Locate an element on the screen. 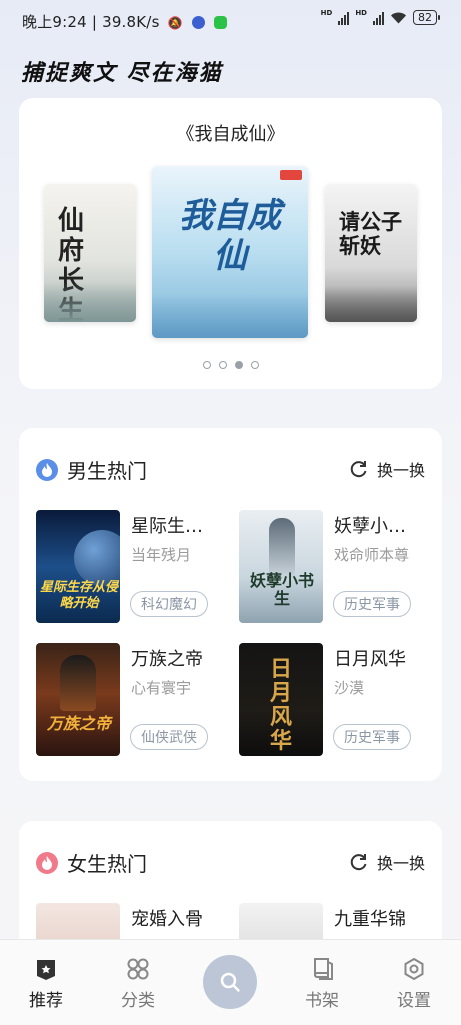 The width and height of the screenshot is (461, 1025). section-title: 女生热门 is located at coordinates (107, 864).